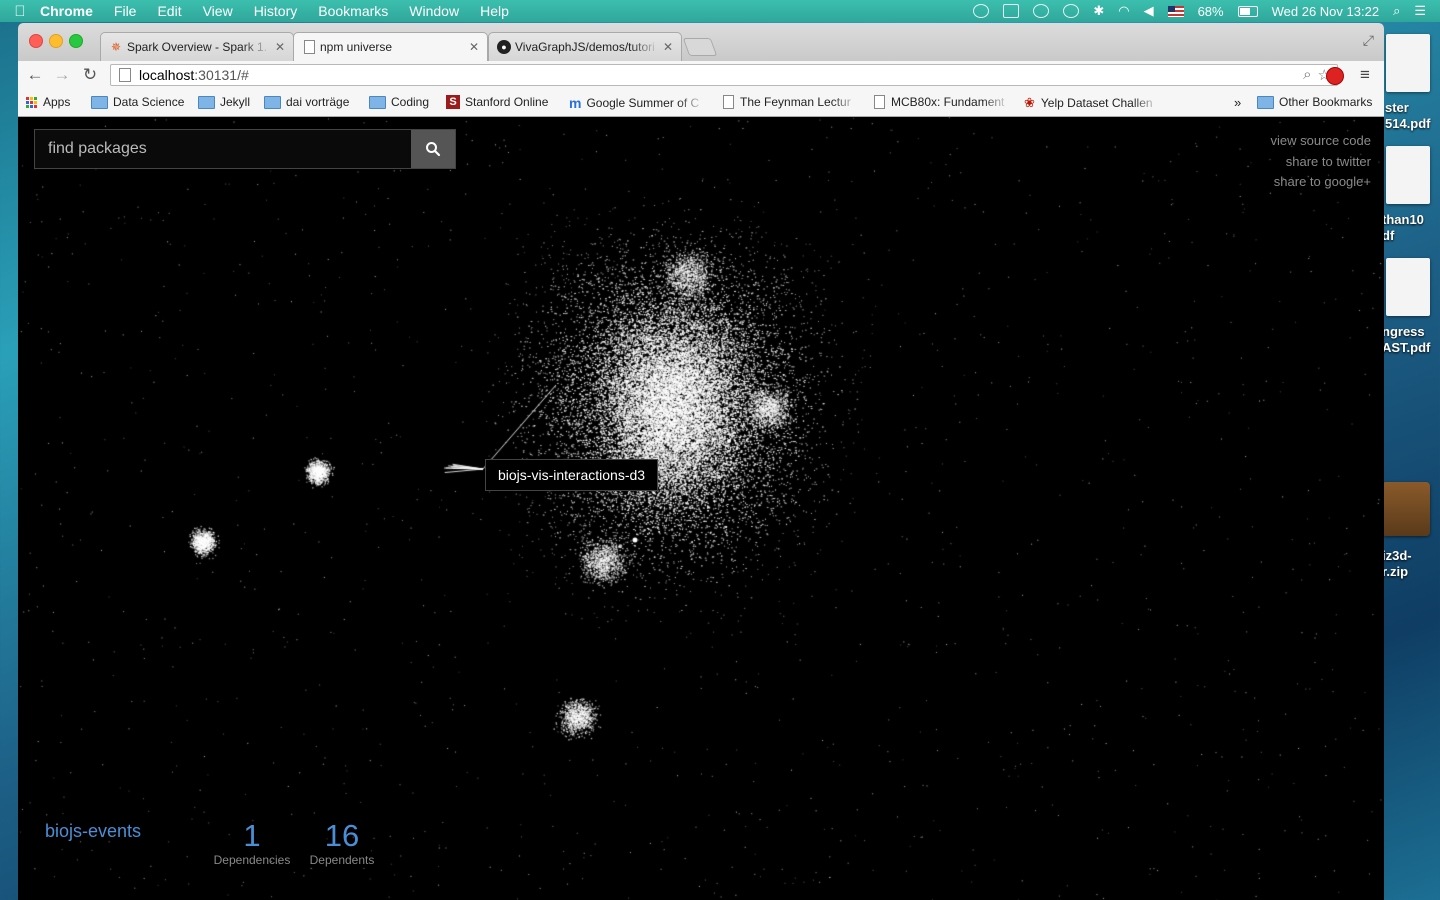 The width and height of the screenshot is (1440, 900). What do you see at coordinates (223, 149) in the screenshot?
I see `search-input` at bounding box center [223, 149].